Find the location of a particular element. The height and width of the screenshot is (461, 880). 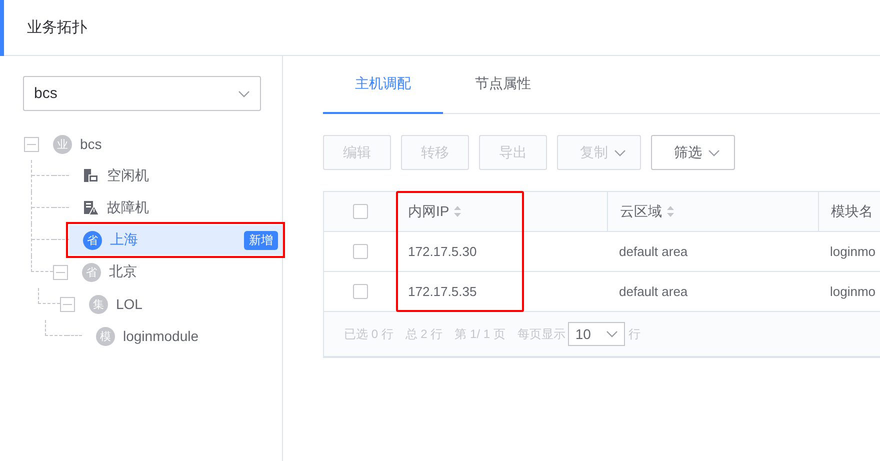

page-title: 业务拓扑 is located at coordinates (57, 27).